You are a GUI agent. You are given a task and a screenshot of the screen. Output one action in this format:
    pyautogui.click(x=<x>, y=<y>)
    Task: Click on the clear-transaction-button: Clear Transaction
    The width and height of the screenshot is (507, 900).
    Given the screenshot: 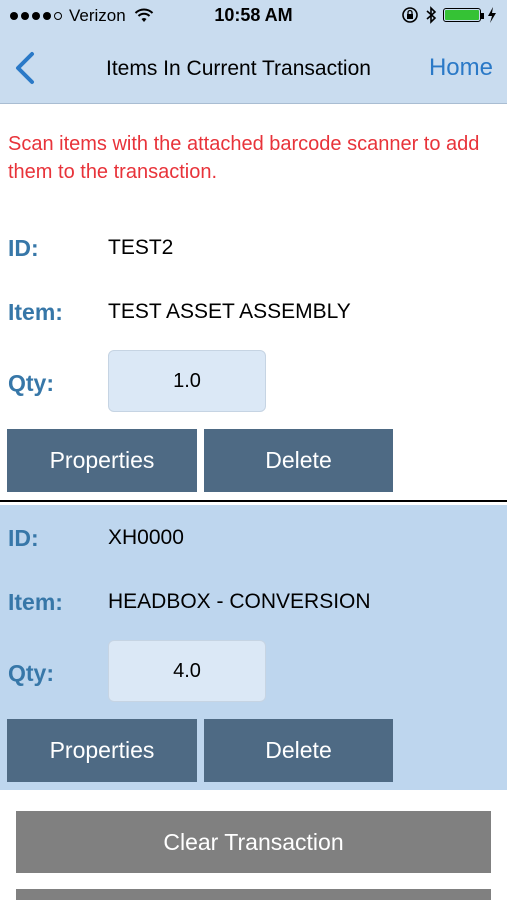 What is the action you would take?
    pyautogui.click(x=253, y=842)
    